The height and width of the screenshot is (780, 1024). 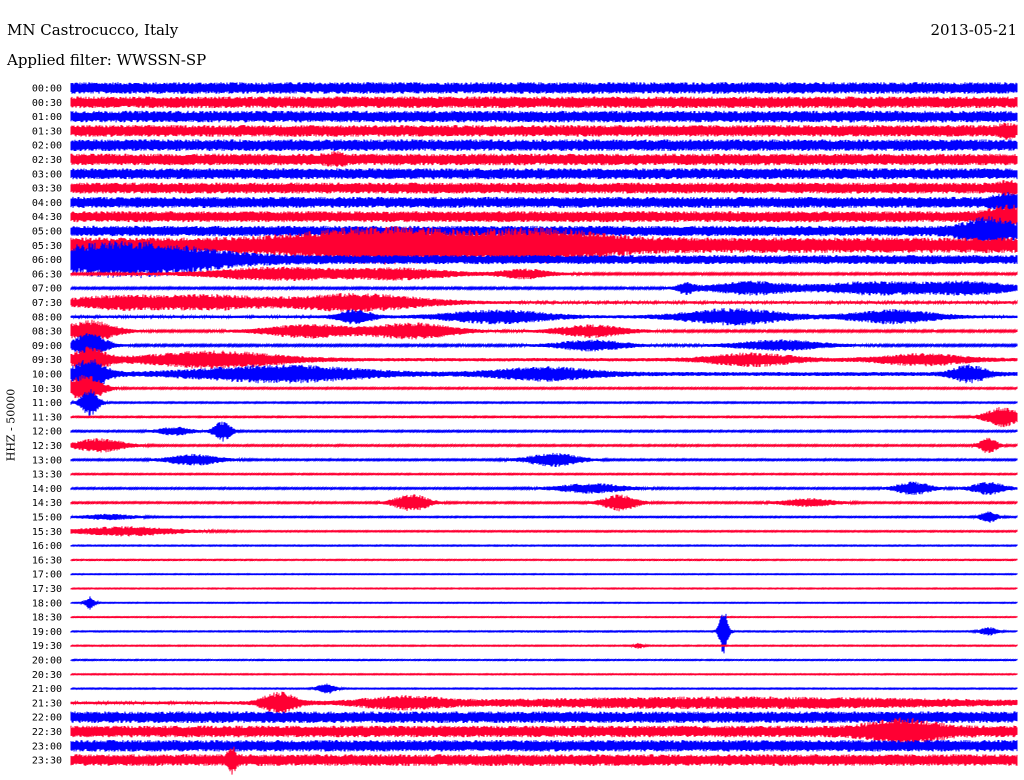 What do you see at coordinates (47, 432) in the screenshot?
I see `time-tick-label: 12:00` at bounding box center [47, 432].